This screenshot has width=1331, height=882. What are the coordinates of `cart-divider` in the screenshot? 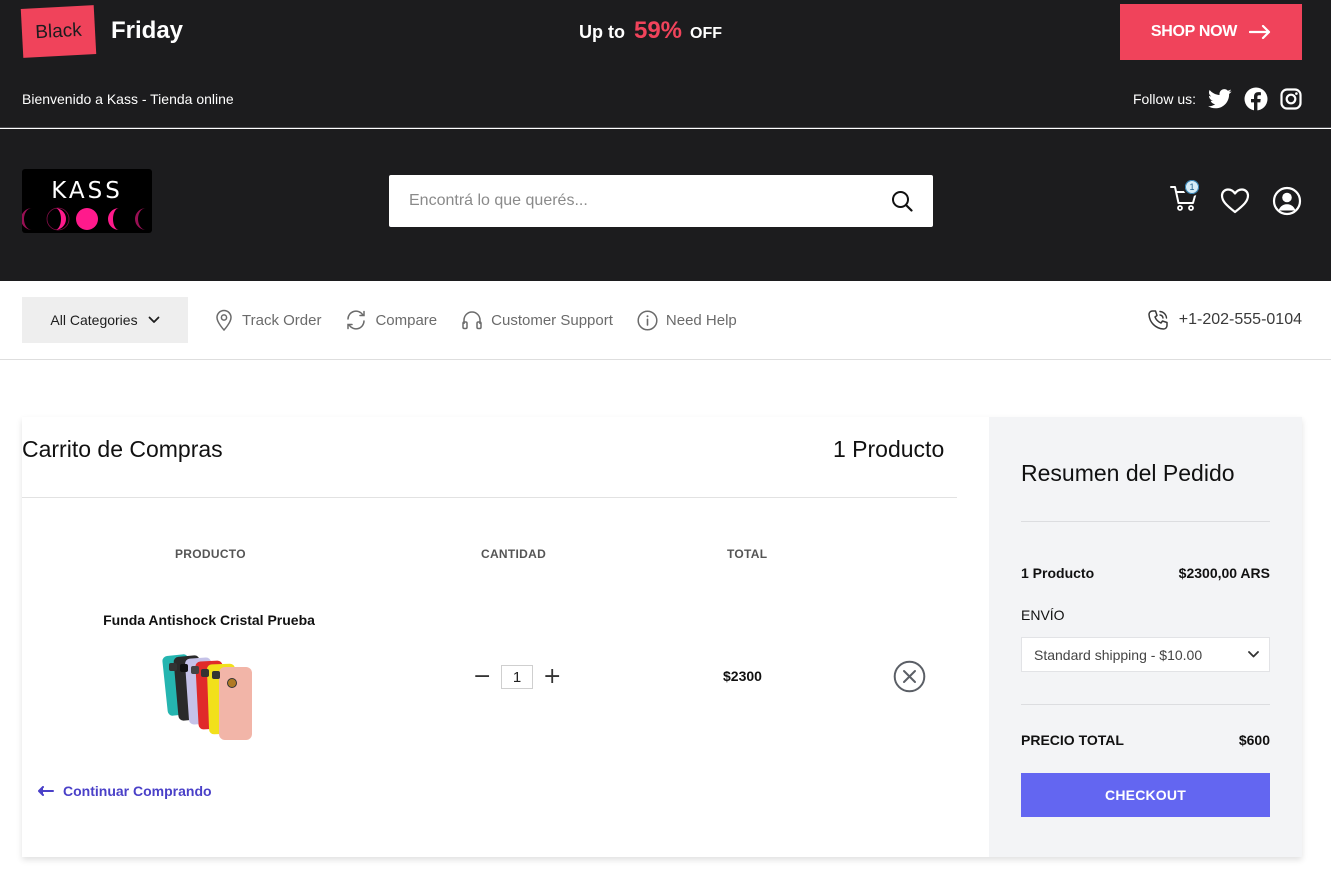 It's located at (489, 497).